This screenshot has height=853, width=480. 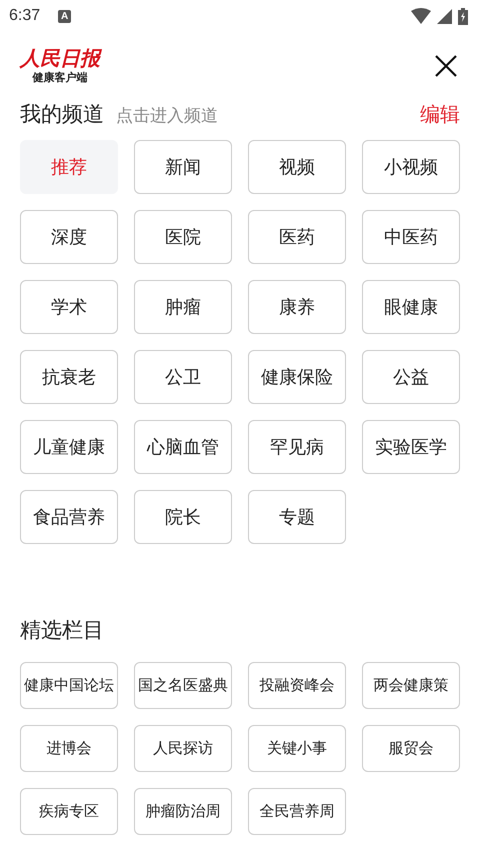 What do you see at coordinates (69, 167) in the screenshot?
I see `channel-tile: 推荐` at bounding box center [69, 167].